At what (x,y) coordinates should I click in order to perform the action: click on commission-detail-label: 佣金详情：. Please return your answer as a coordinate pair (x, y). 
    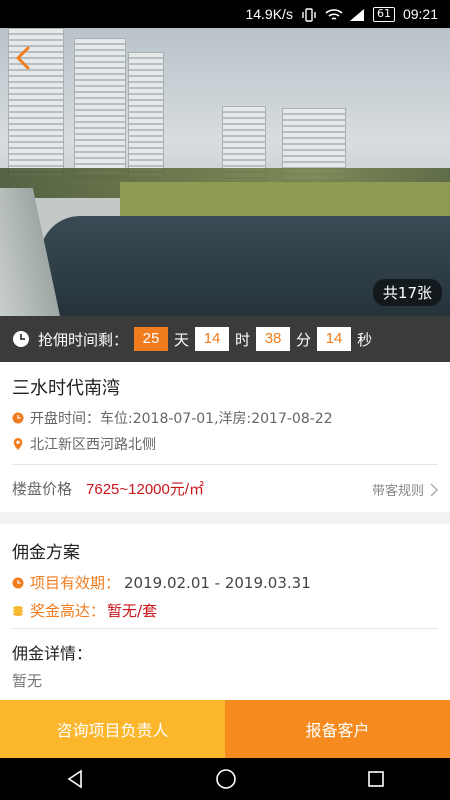
    Looking at the image, I should click on (52, 653).